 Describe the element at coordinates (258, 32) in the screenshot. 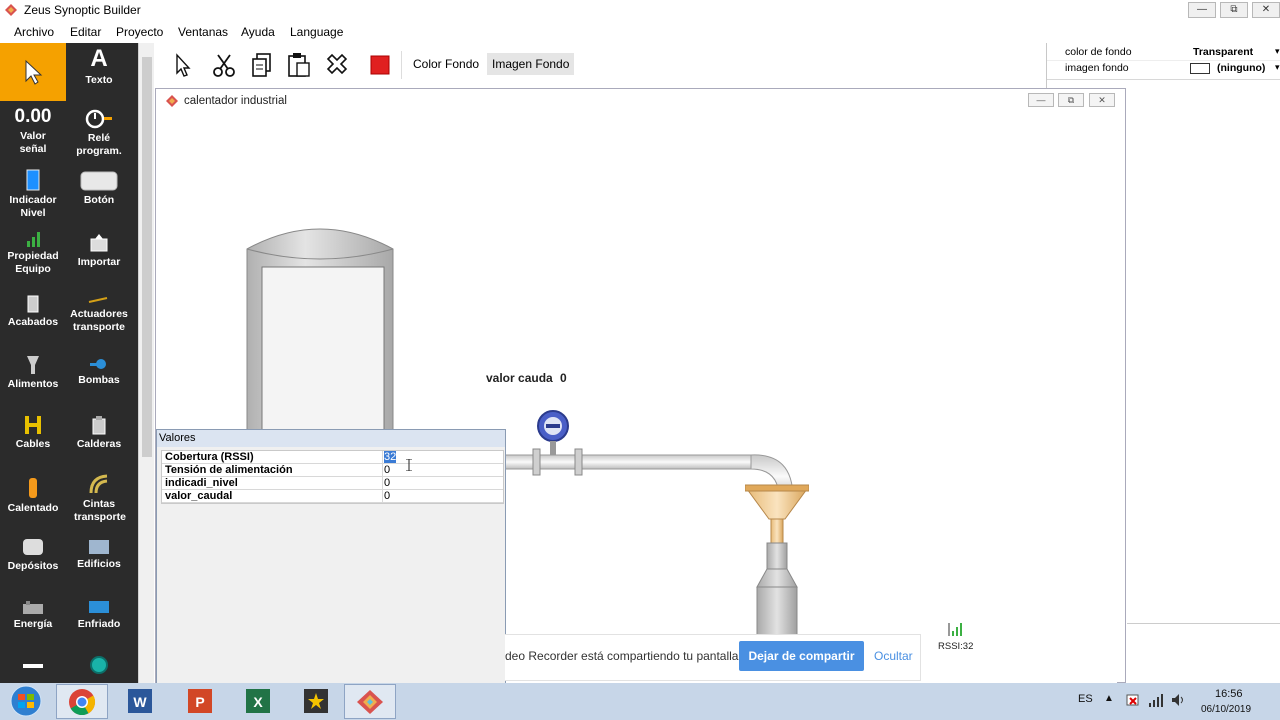

I see `menu-ayuda: Ayuda` at that location.